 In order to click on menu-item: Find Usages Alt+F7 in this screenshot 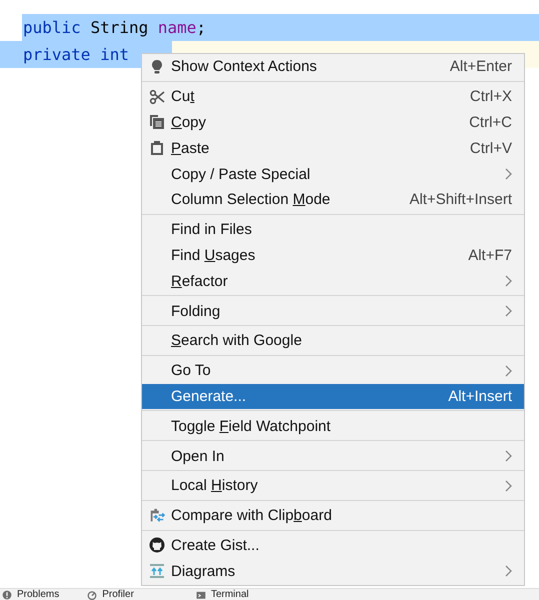, I will do `click(333, 255)`.